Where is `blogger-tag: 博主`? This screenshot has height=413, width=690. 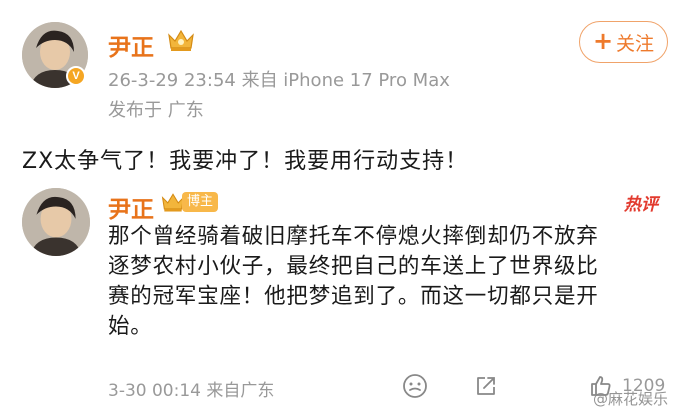
blogger-tag: 博主 is located at coordinates (200, 202).